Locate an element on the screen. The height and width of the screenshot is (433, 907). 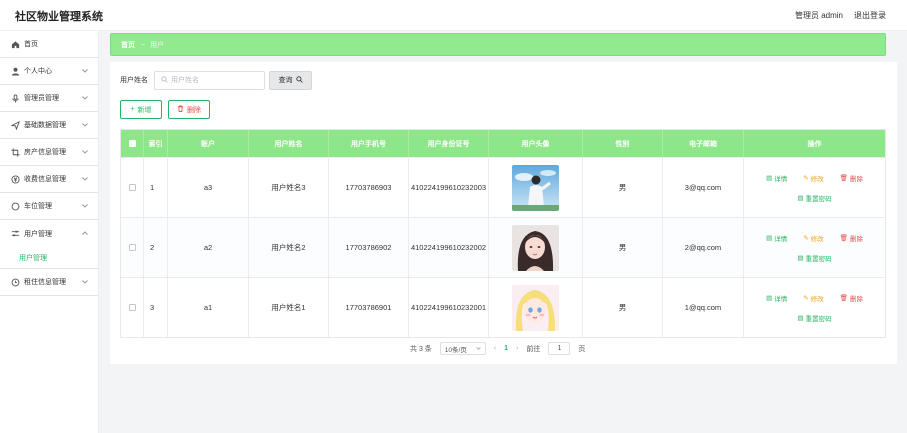
select-all-cell is located at coordinates (132, 143).